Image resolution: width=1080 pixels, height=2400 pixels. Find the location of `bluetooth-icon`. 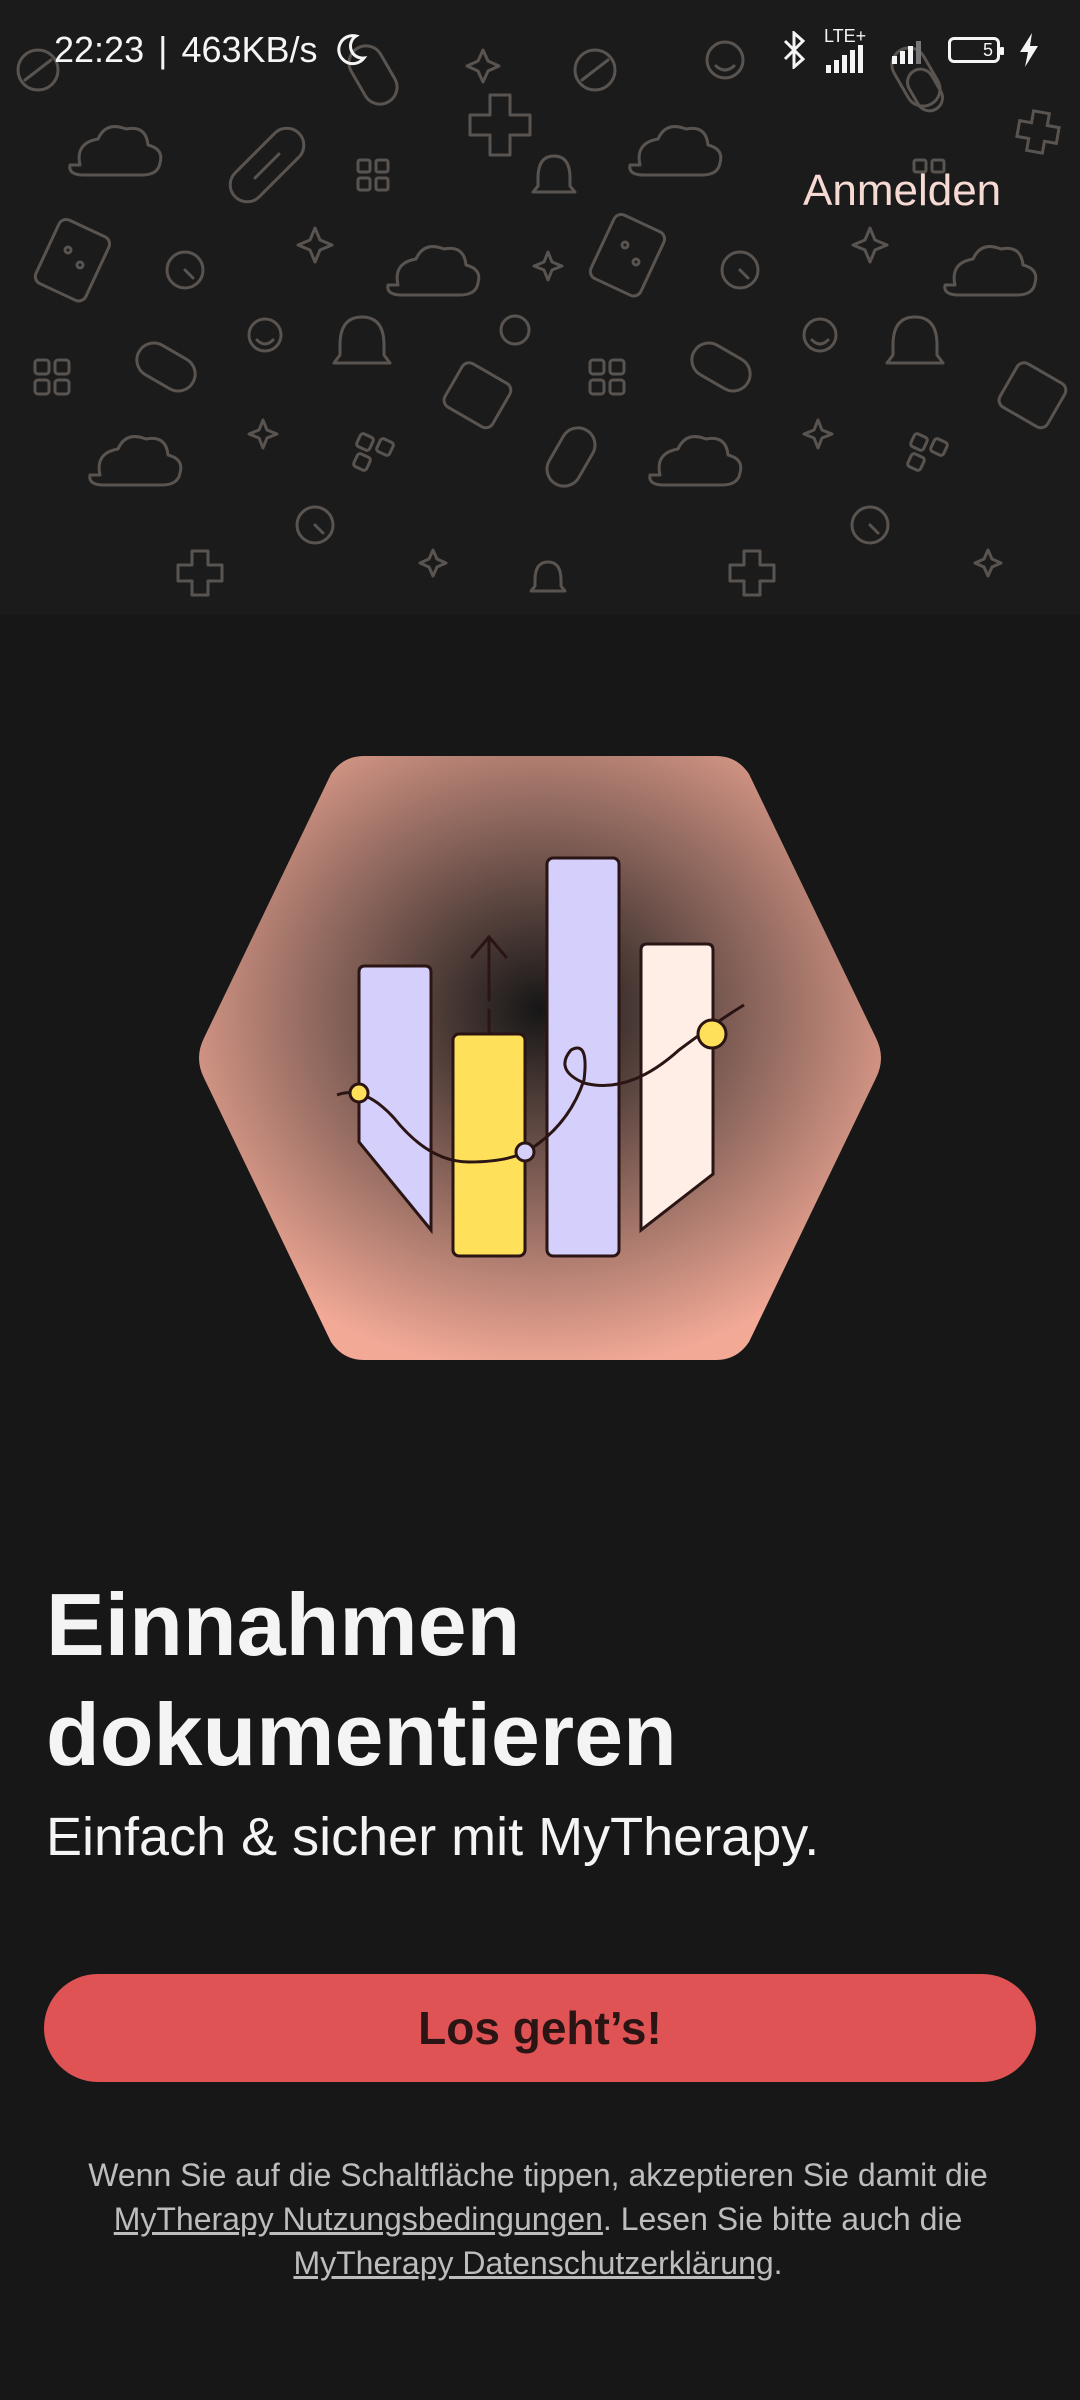

bluetooth-icon is located at coordinates (794, 50).